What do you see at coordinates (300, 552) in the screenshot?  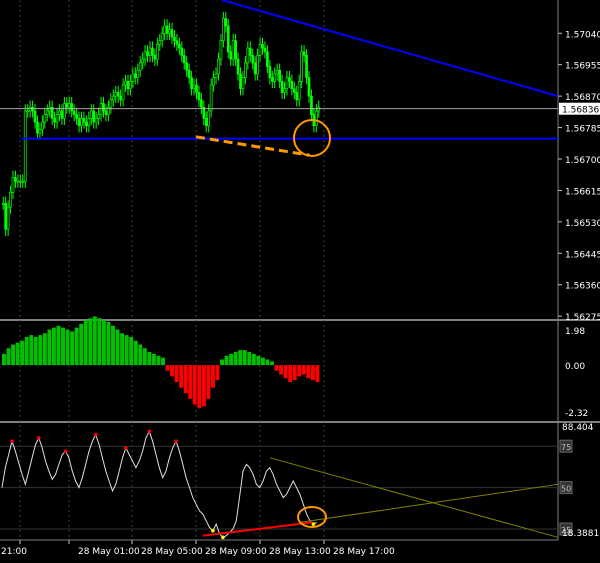 I see `time-label: 28 May 13:00` at bounding box center [300, 552].